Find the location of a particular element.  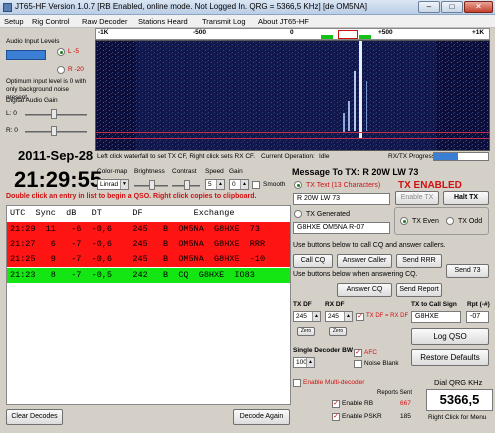

close-button: ✕ is located at coordinates (478, 7).